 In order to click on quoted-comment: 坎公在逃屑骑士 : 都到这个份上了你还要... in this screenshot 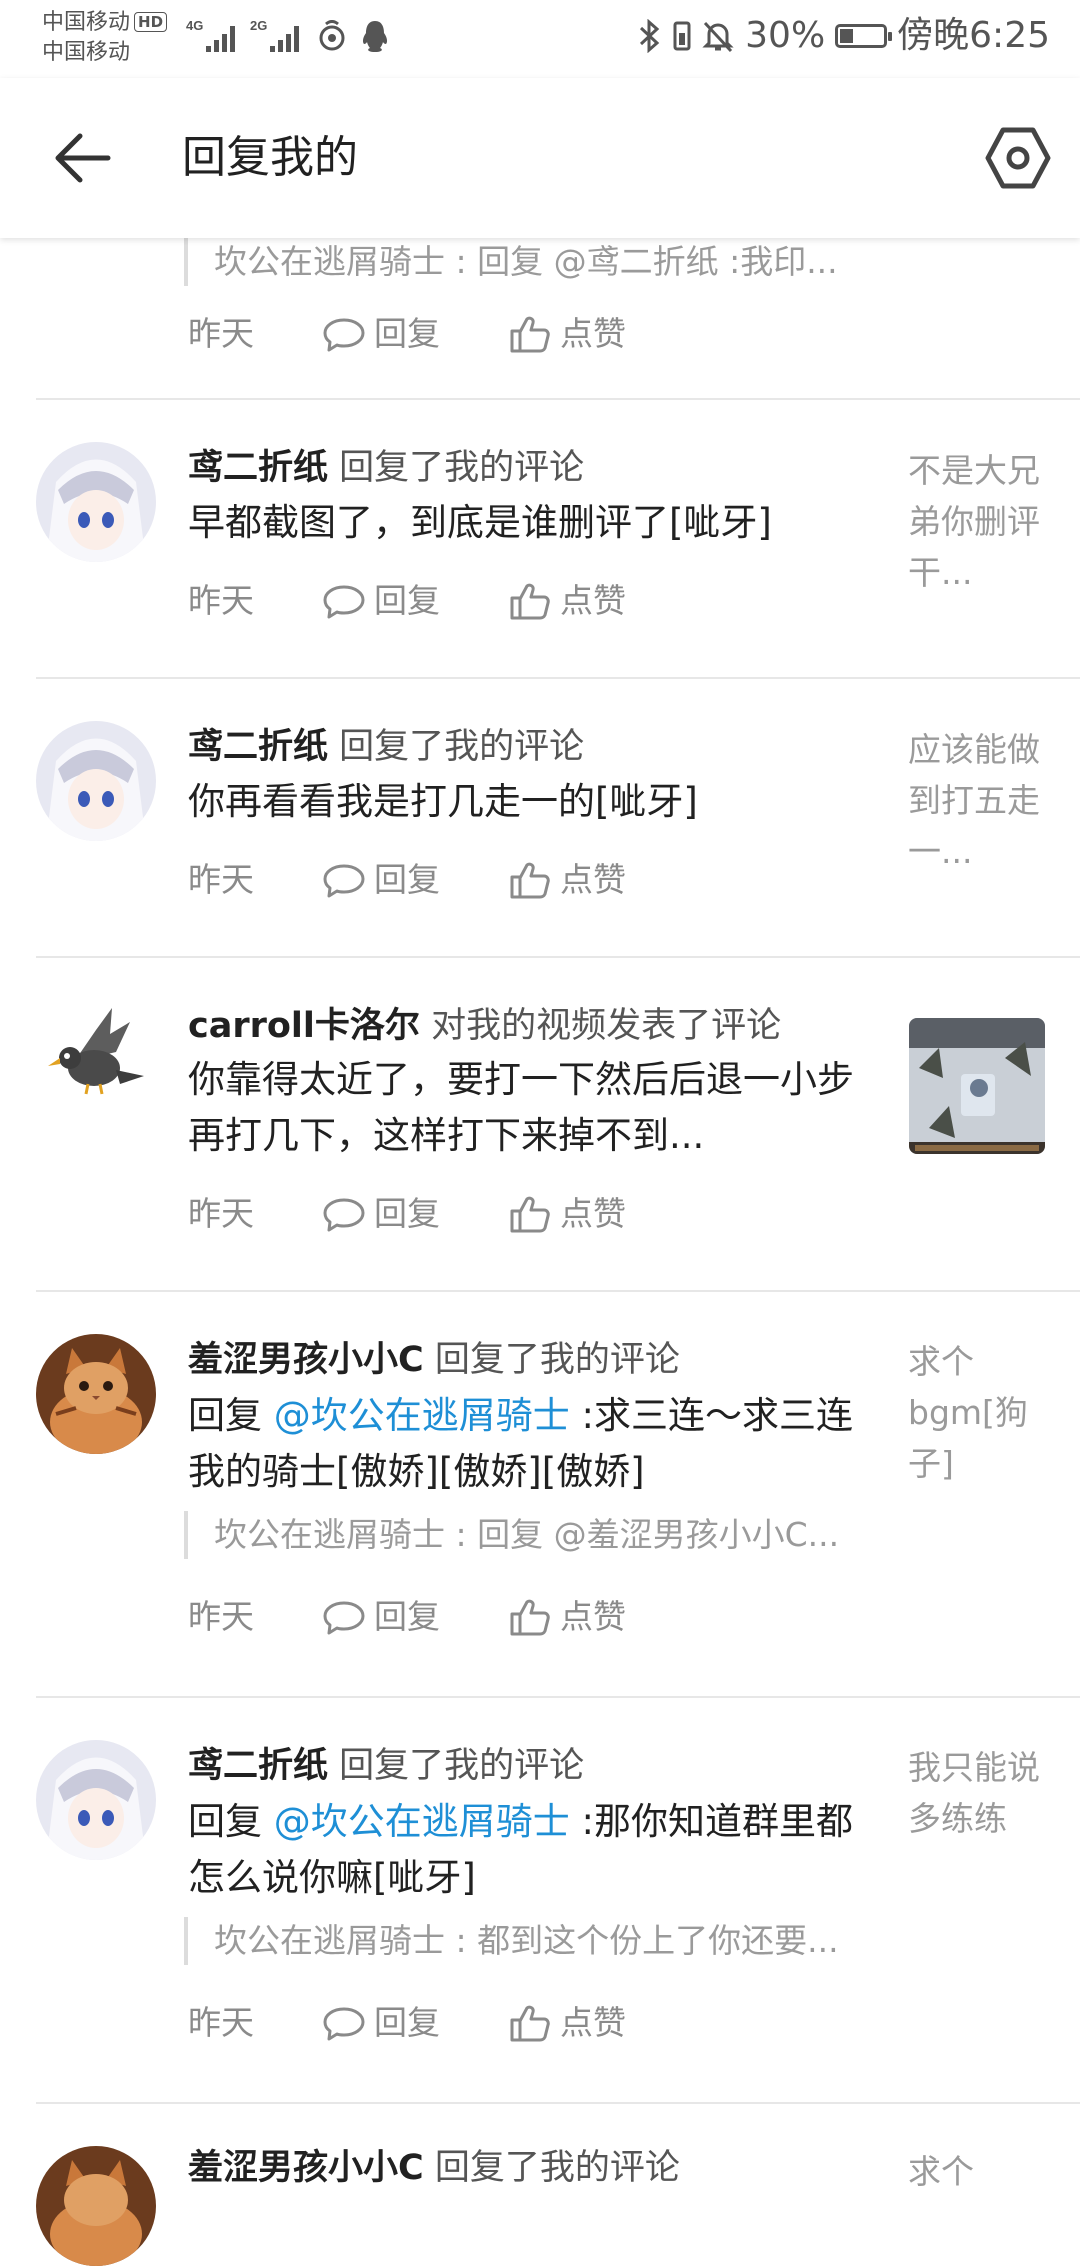, I will do `click(529, 1941)`.